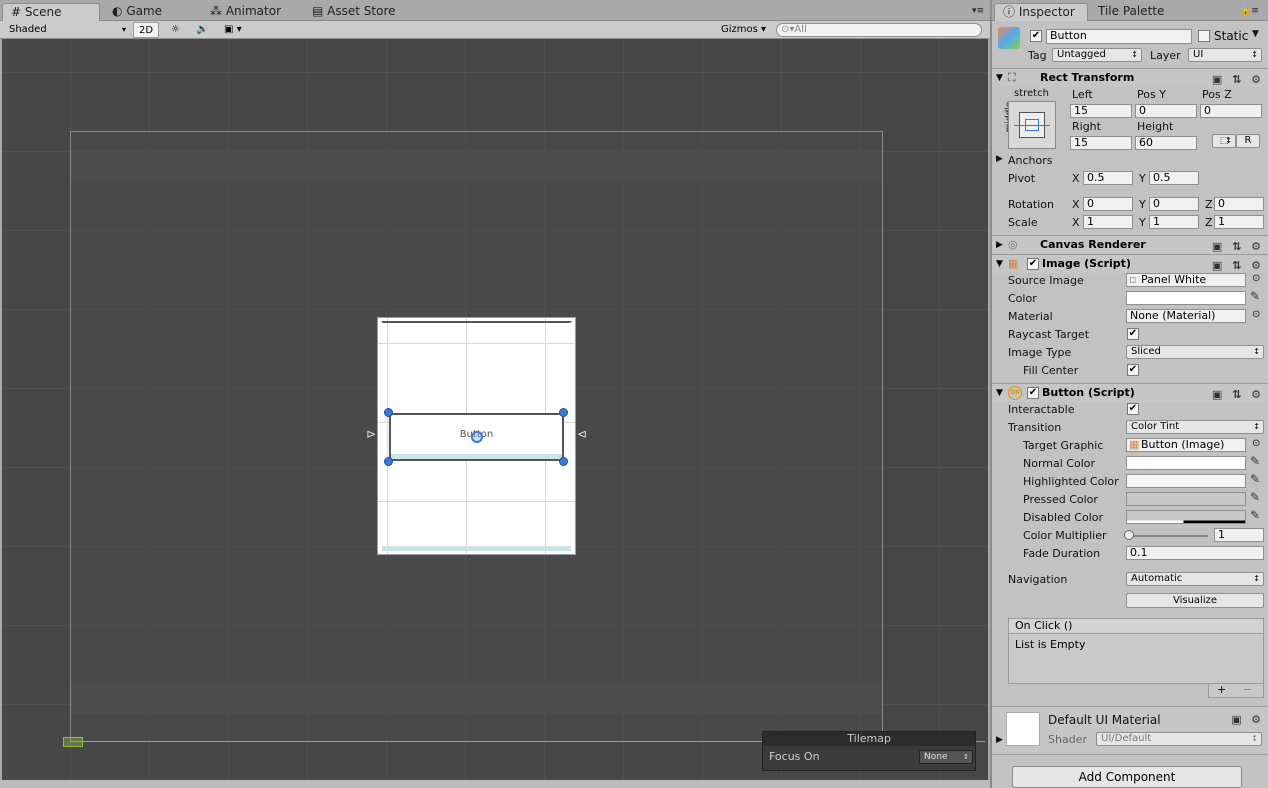 Image resolution: width=1268 pixels, height=788 pixels. I want to click on image-script-header: ▼ ▦ ✔ Image (Script) ▣ ⇅ ⚙, so click(1130, 263).